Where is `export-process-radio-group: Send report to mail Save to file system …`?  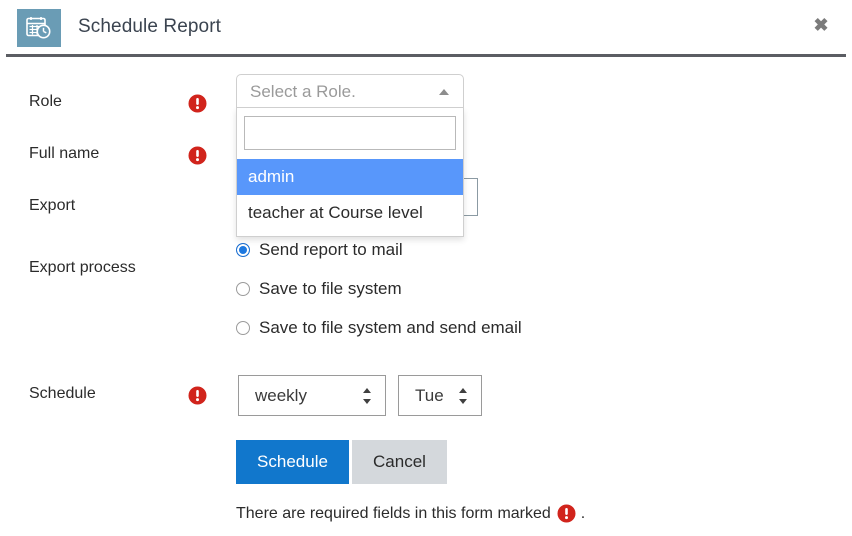 export-process-radio-group: Send report to mail Save to file system … is located at coordinates (379, 293).